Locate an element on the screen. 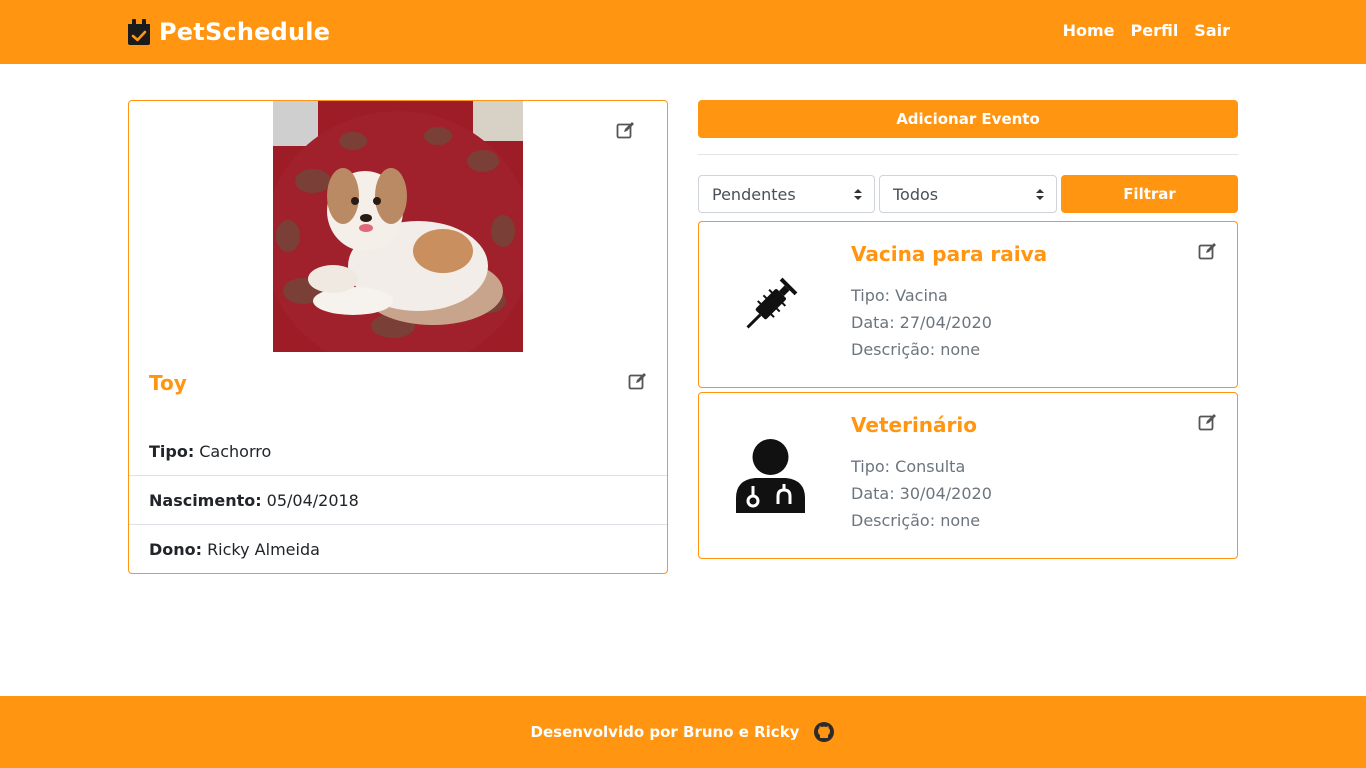 This screenshot has width=1366, height=768. dog-photo-illustration is located at coordinates (398, 226).